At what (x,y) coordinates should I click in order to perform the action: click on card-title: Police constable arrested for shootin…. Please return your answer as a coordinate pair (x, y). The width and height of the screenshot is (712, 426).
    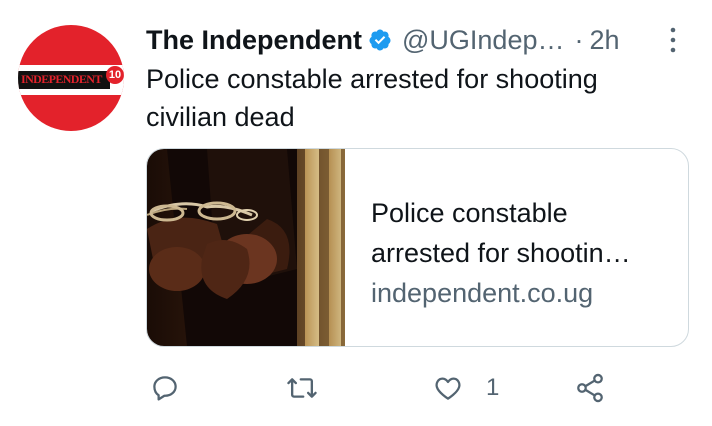
    Looking at the image, I should click on (501, 233).